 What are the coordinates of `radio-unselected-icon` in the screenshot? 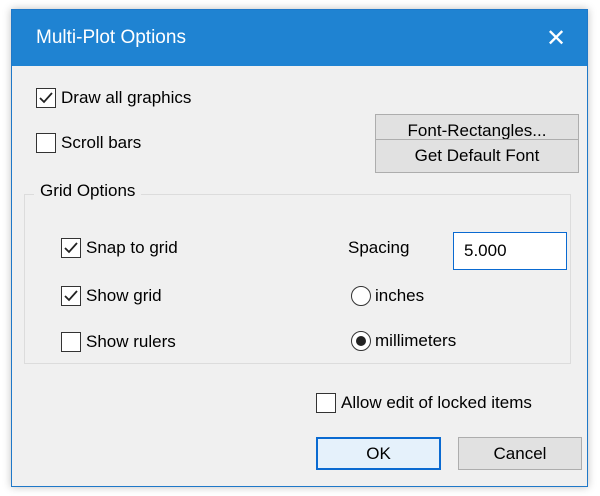 It's located at (361, 296).